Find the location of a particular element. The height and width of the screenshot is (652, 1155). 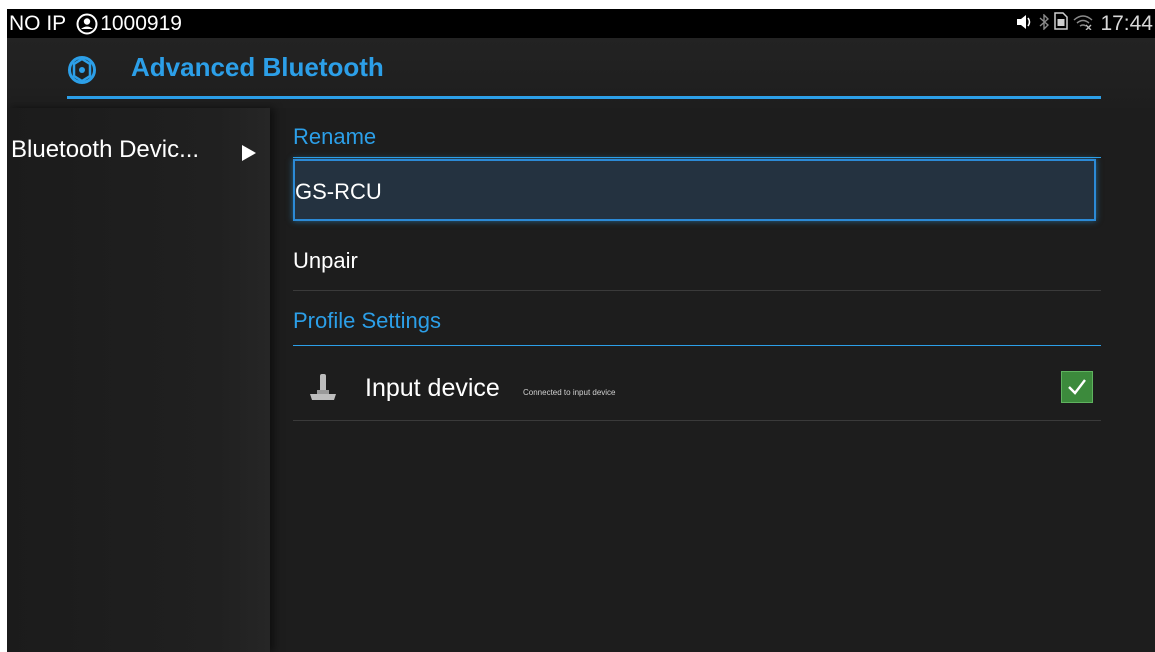

bluetooth-icon is located at coordinates (1046, 24).